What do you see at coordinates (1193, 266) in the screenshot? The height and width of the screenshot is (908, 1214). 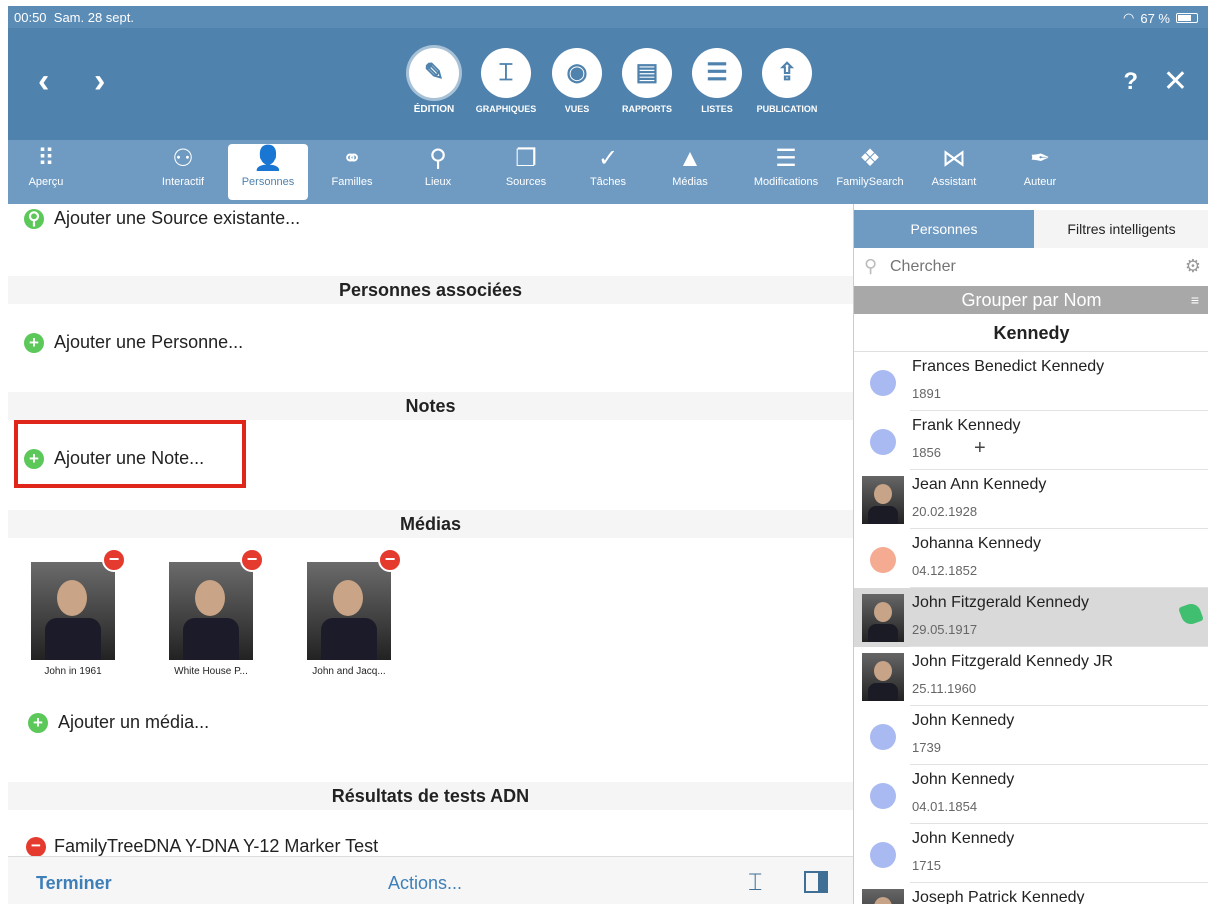 I see `gear-icon: ⚙` at bounding box center [1193, 266].